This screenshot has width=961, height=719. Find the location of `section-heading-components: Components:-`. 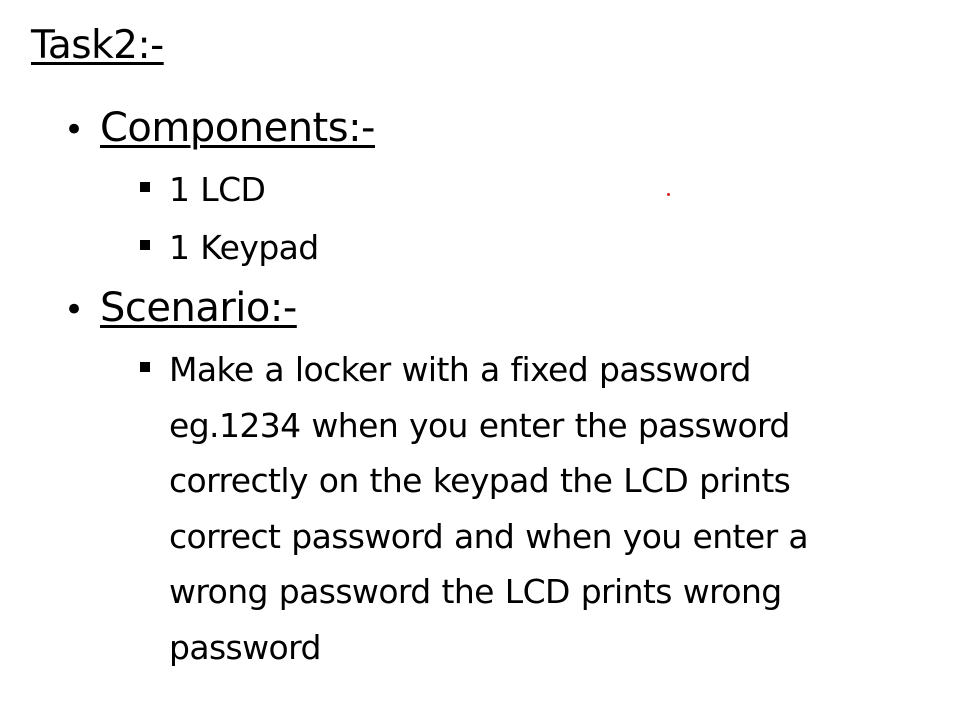

section-heading-components: Components:- is located at coordinates (237, 128).